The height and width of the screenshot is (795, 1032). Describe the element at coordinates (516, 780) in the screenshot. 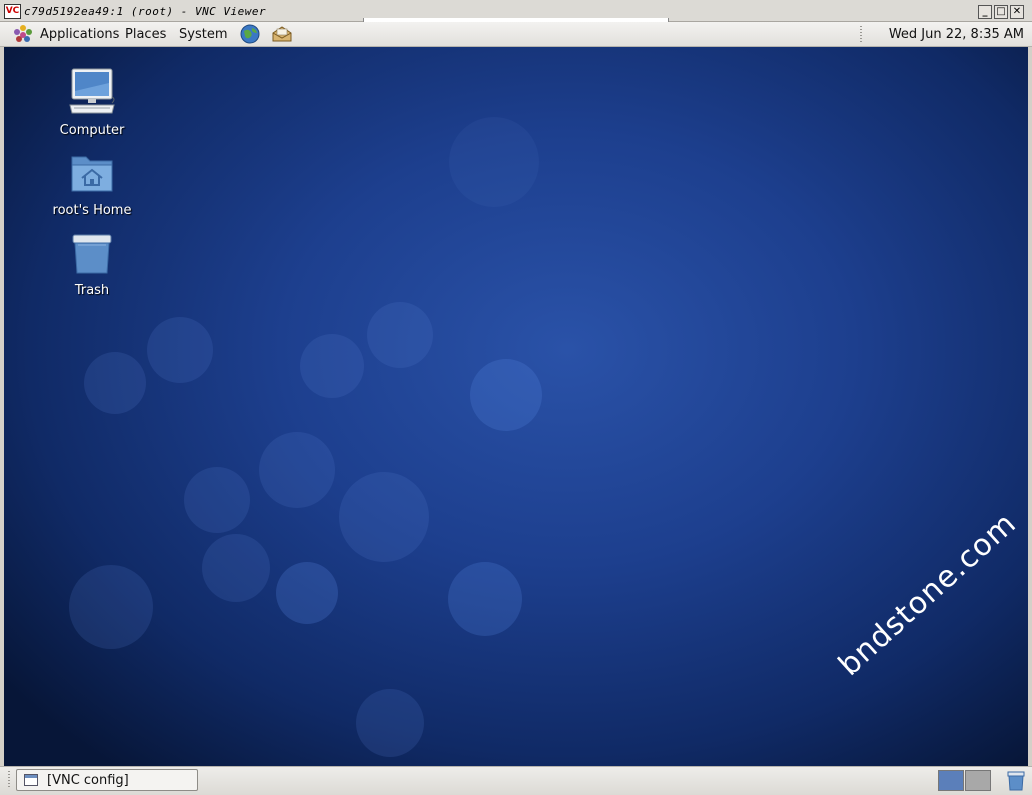

I see `bottom-panel: [VNC config]` at that location.